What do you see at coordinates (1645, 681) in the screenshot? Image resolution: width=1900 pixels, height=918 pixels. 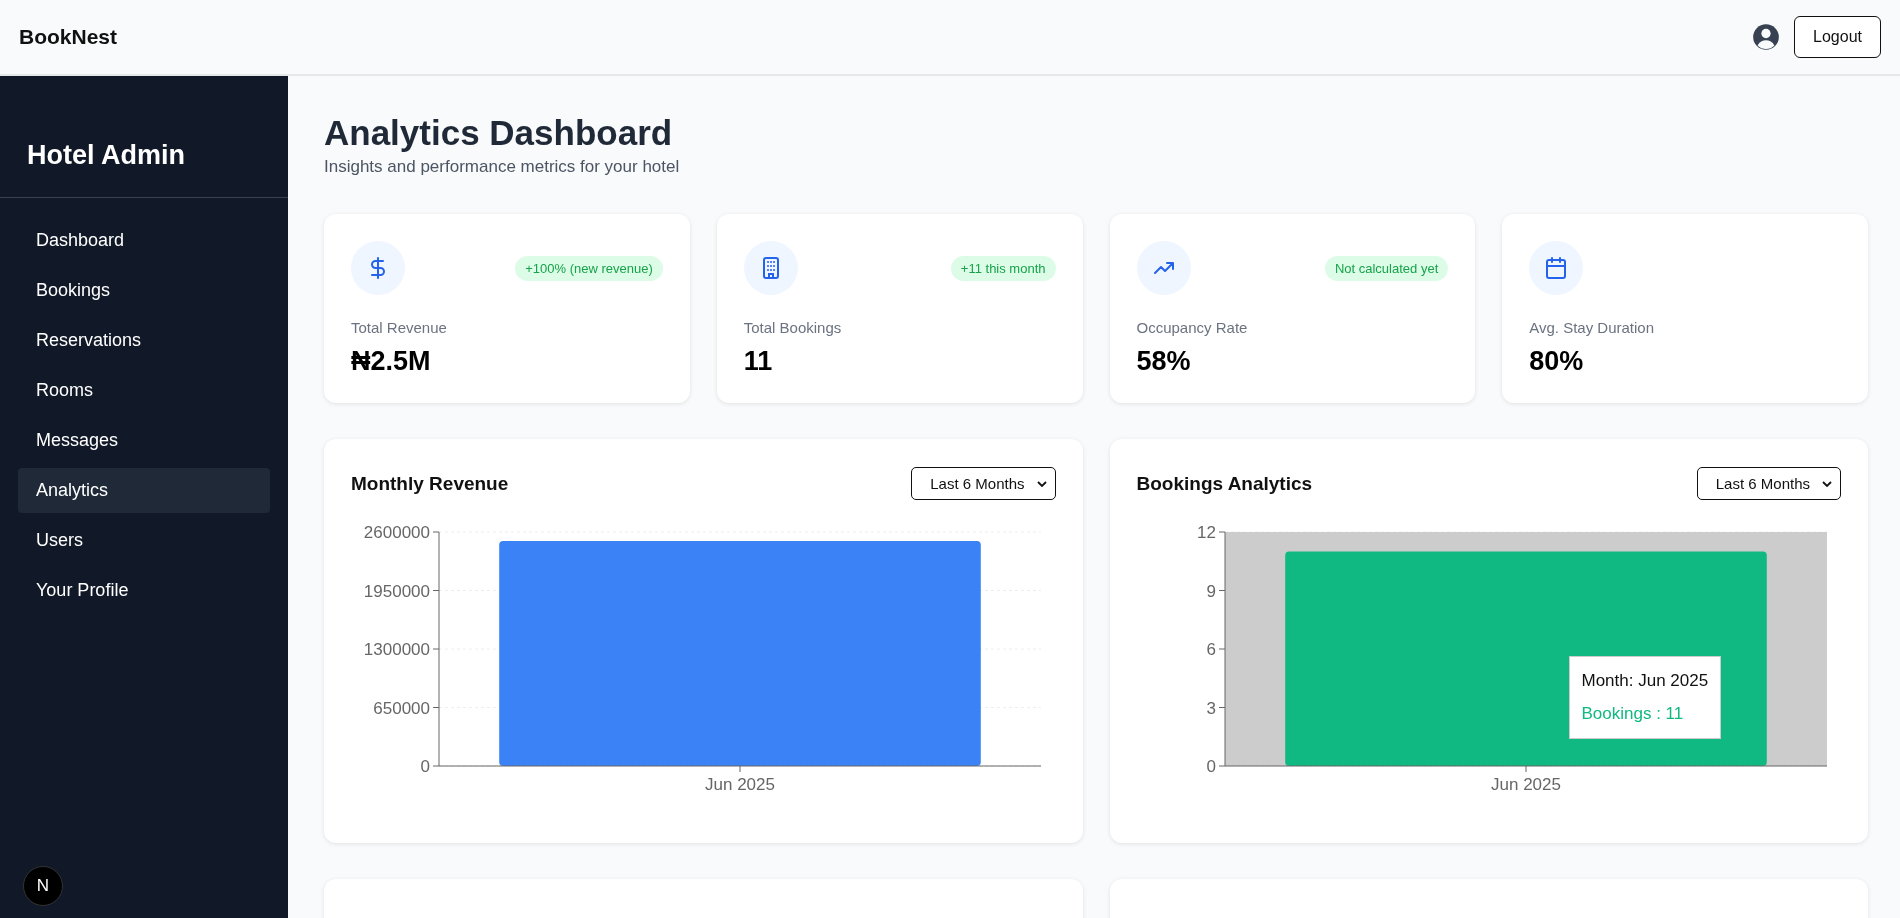 I see `tooltip-heading: Month: Jun 2025` at bounding box center [1645, 681].